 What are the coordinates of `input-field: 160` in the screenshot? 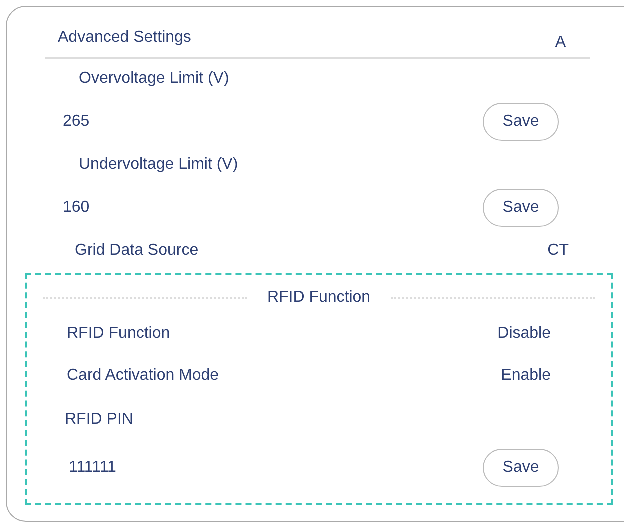 It's located at (123, 208).